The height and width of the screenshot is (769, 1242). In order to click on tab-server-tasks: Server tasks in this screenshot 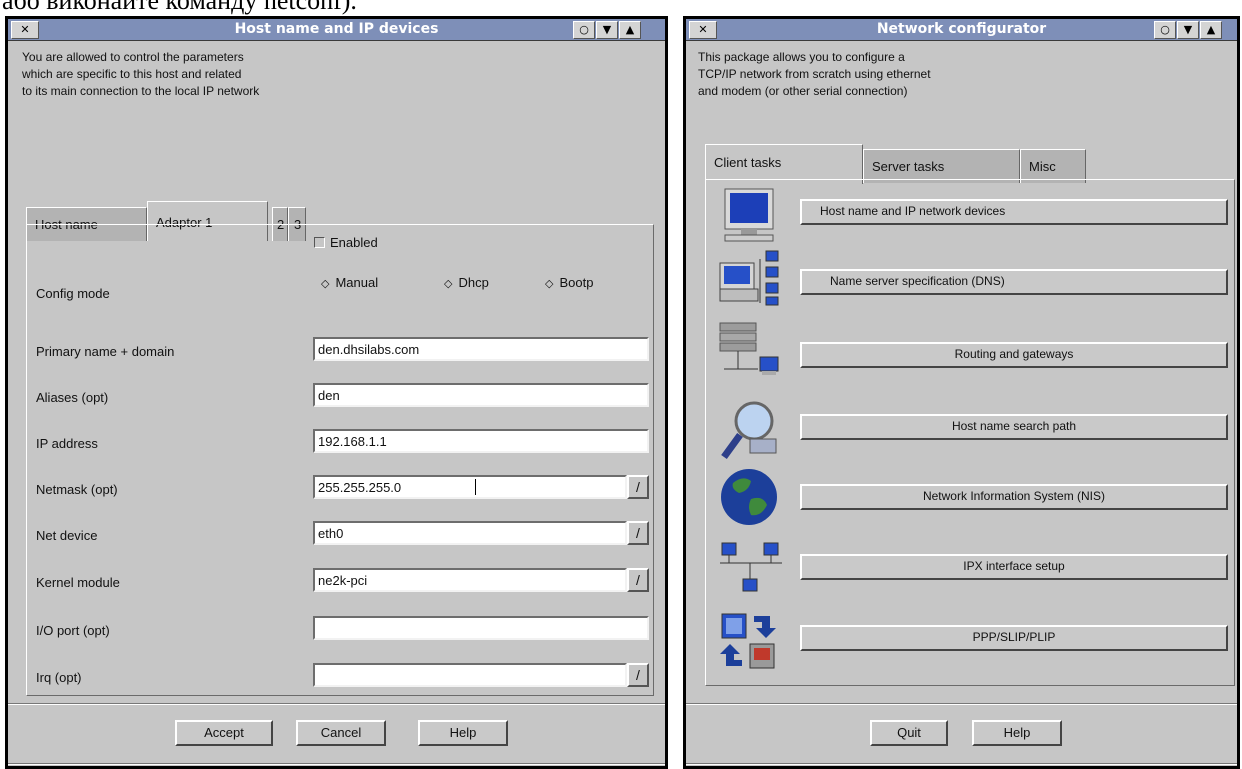, I will do `click(941, 166)`.